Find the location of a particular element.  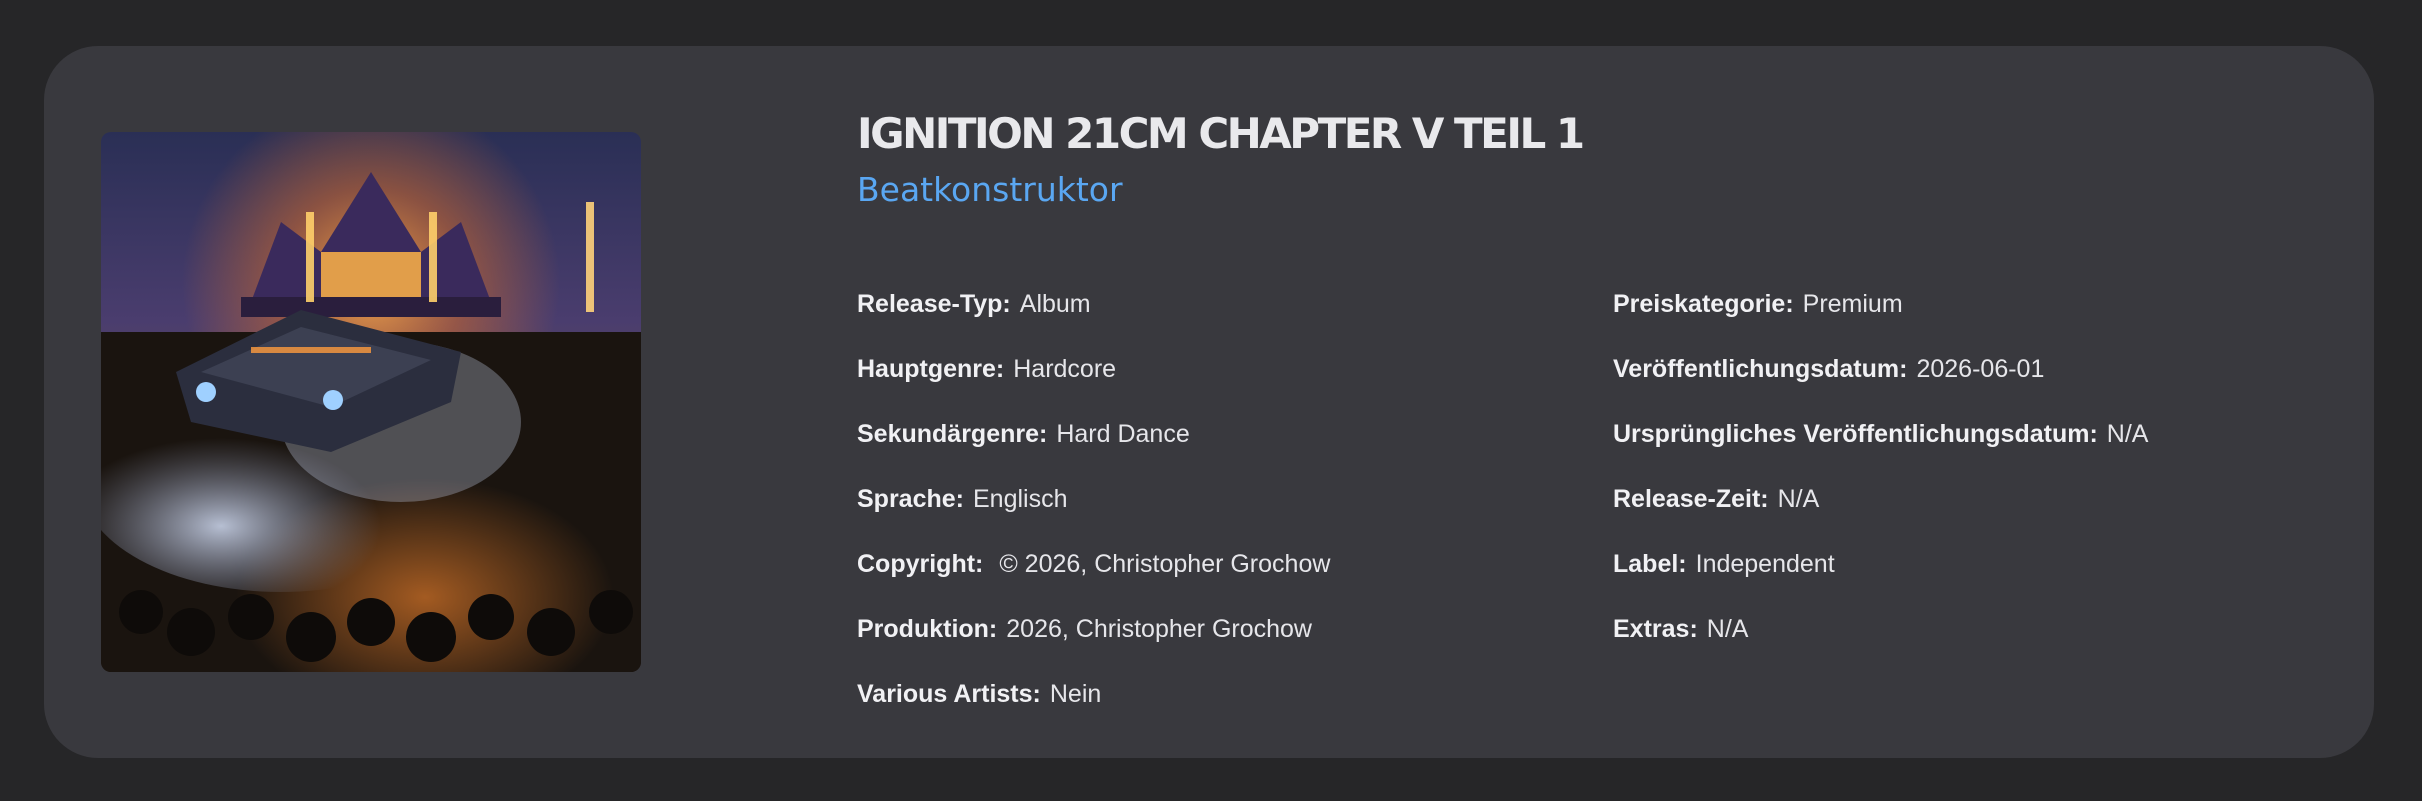

detail-value: Hardcore is located at coordinates (1065, 369).